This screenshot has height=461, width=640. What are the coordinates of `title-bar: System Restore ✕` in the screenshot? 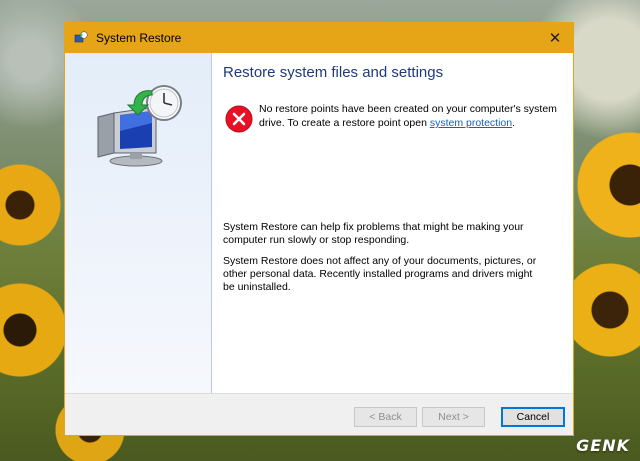 It's located at (319, 38).